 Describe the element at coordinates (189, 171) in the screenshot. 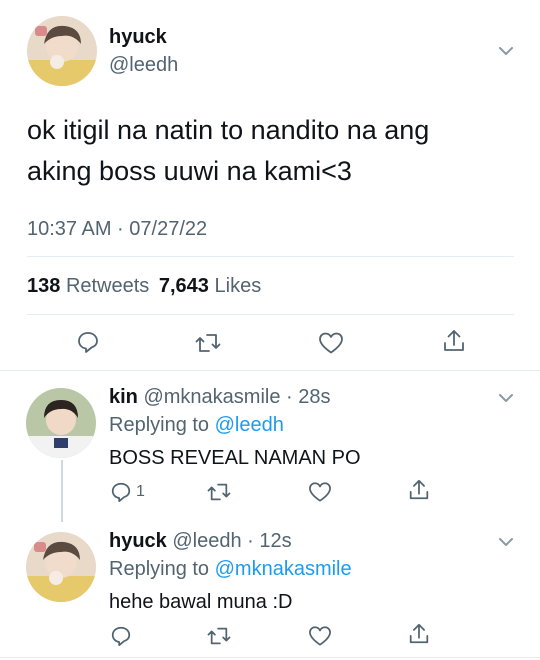

I see `main-tweet-text-line-2: aking boss uuwi na kami<3` at that location.